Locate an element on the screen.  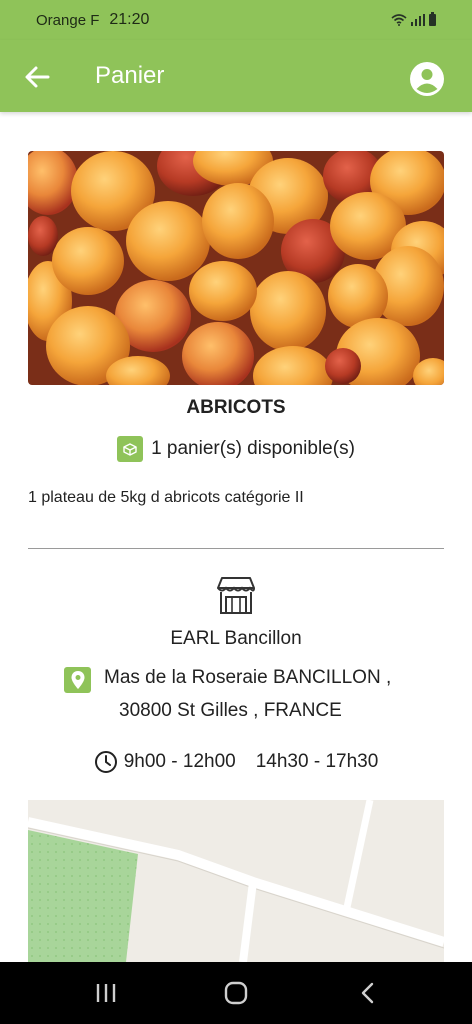
availability-label: 1 panier(s) disponible(s) is located at coordinates (253, 448).